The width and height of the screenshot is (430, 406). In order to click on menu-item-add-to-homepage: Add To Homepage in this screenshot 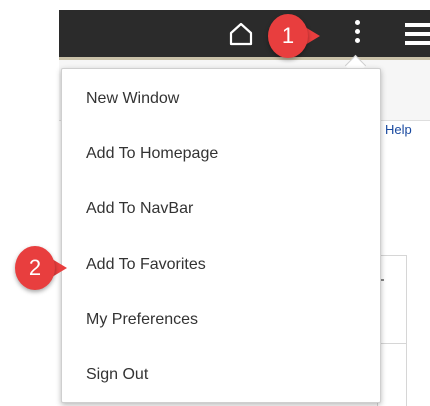, I will do `click(221, 153)`.